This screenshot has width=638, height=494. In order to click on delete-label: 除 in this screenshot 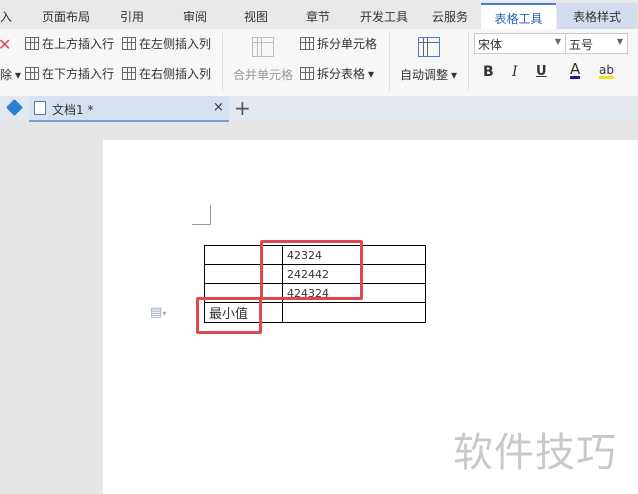, I will do `click(6, 75)`.